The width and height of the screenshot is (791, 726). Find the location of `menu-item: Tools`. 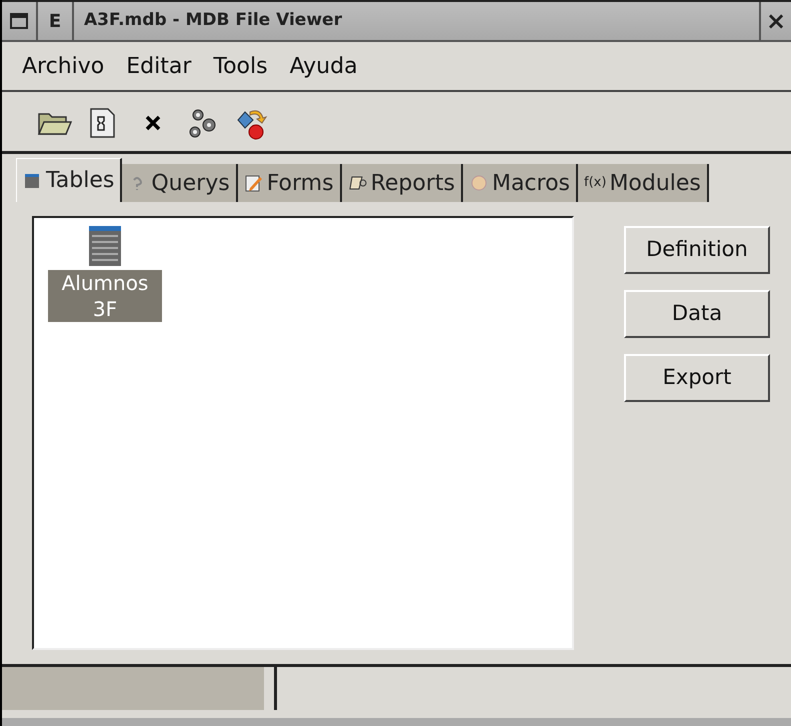

menu-item: Tools is located at coordinates (240, 66).